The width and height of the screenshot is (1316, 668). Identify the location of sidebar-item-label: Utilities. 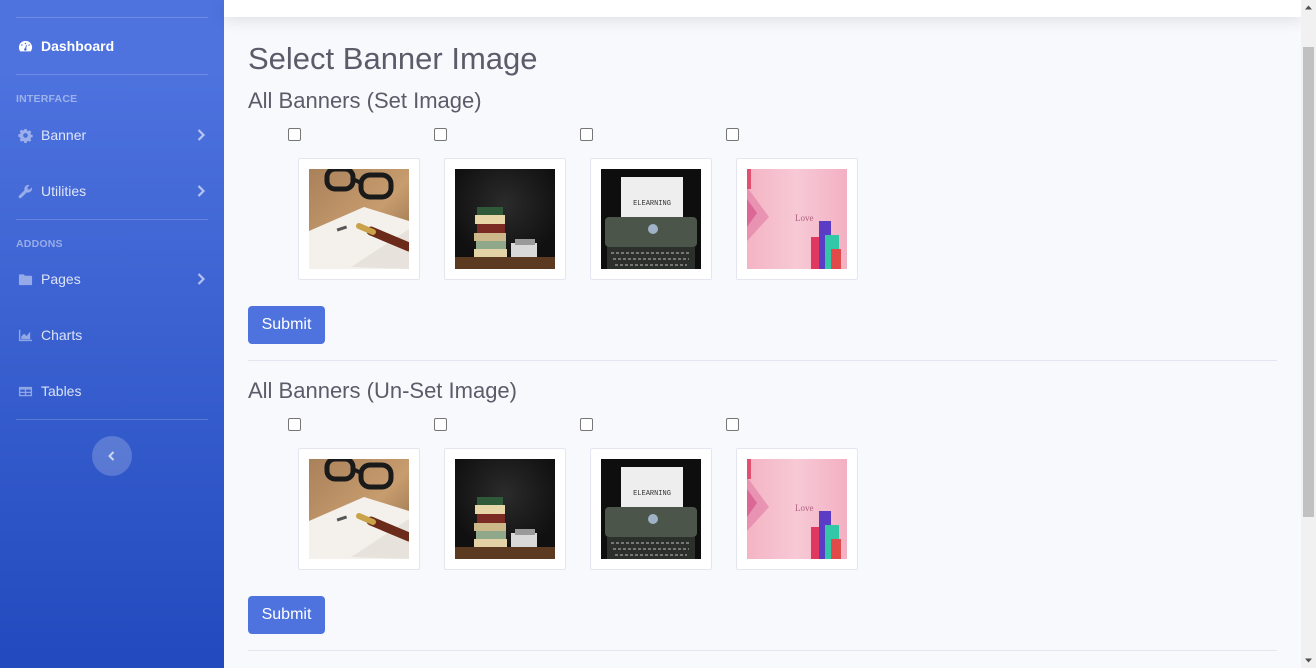
(64, 191).